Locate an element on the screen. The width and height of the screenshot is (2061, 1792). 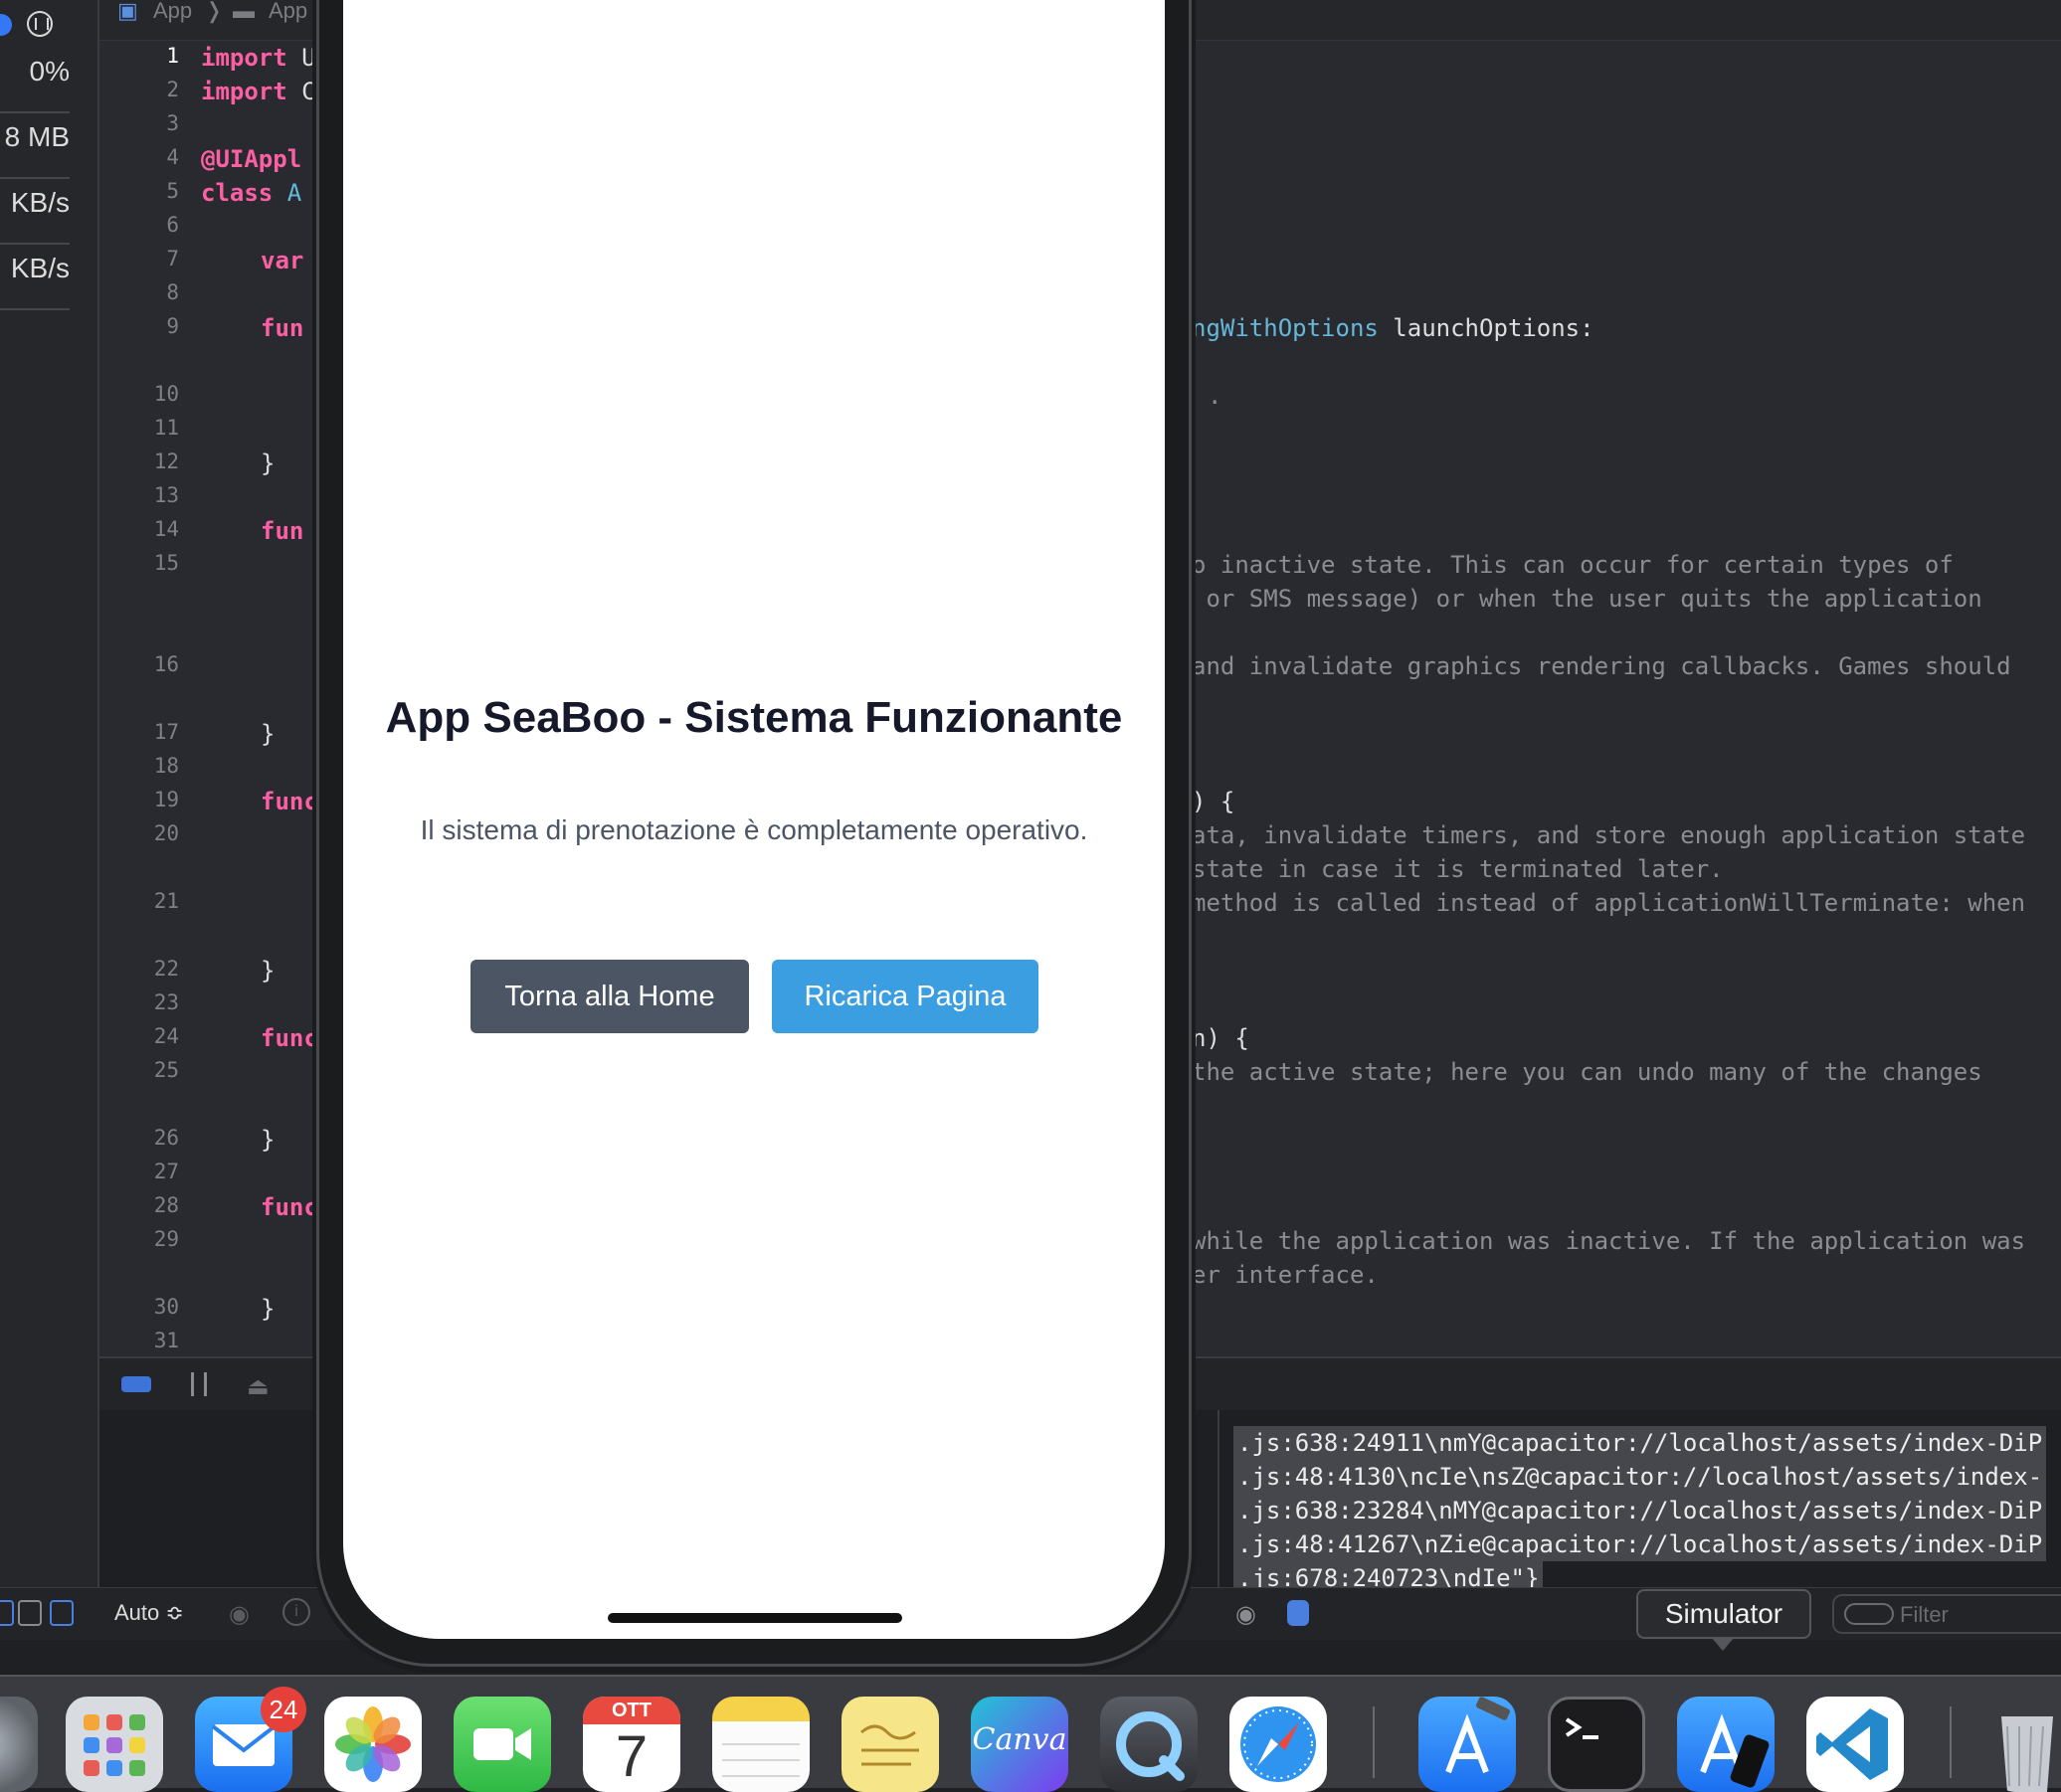
line-number: 27 is located at coordinates (140, 1171).